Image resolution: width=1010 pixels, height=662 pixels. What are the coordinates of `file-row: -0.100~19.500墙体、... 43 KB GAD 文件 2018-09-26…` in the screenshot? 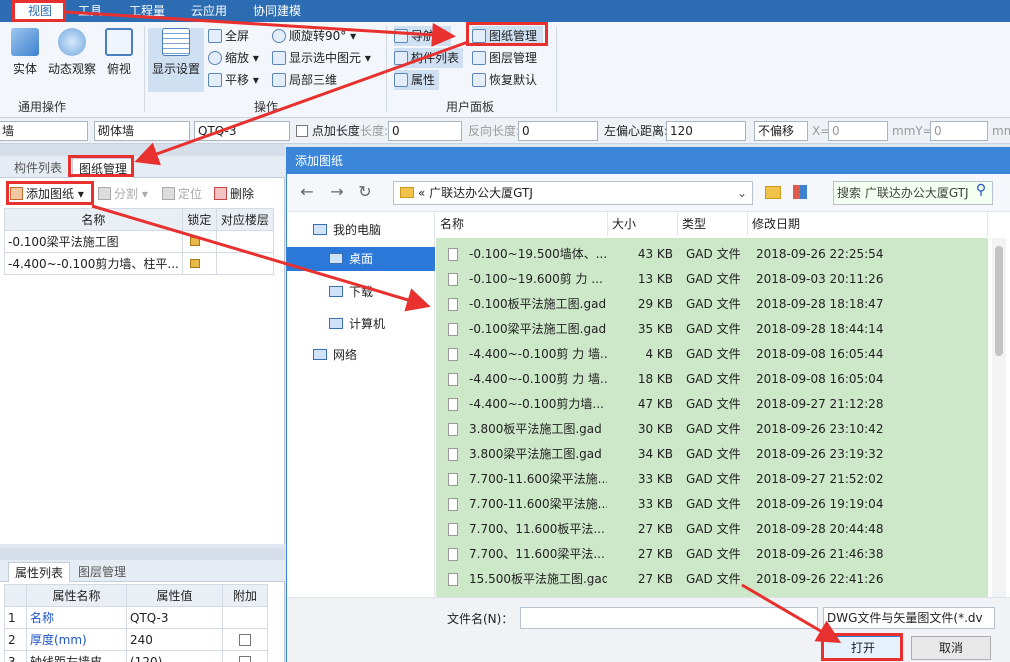 It's located at (712, 254).